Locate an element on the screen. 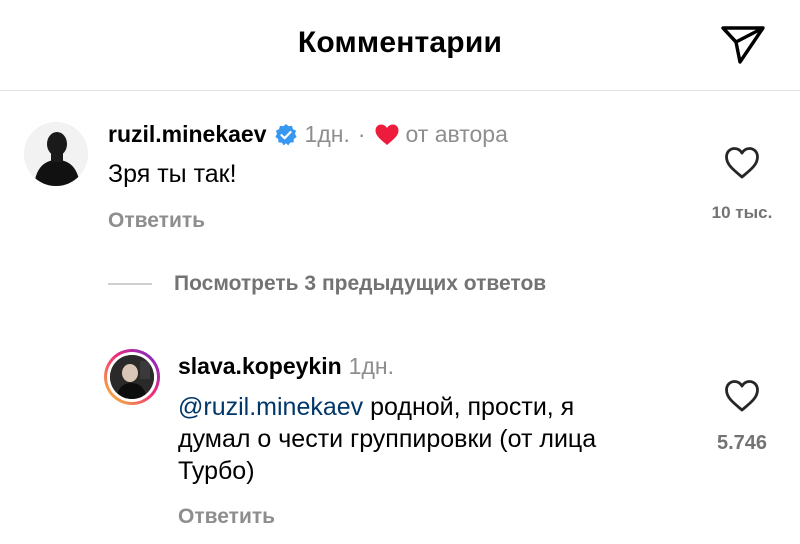  page-title: Комментарии is located at coordinates (400, 42).